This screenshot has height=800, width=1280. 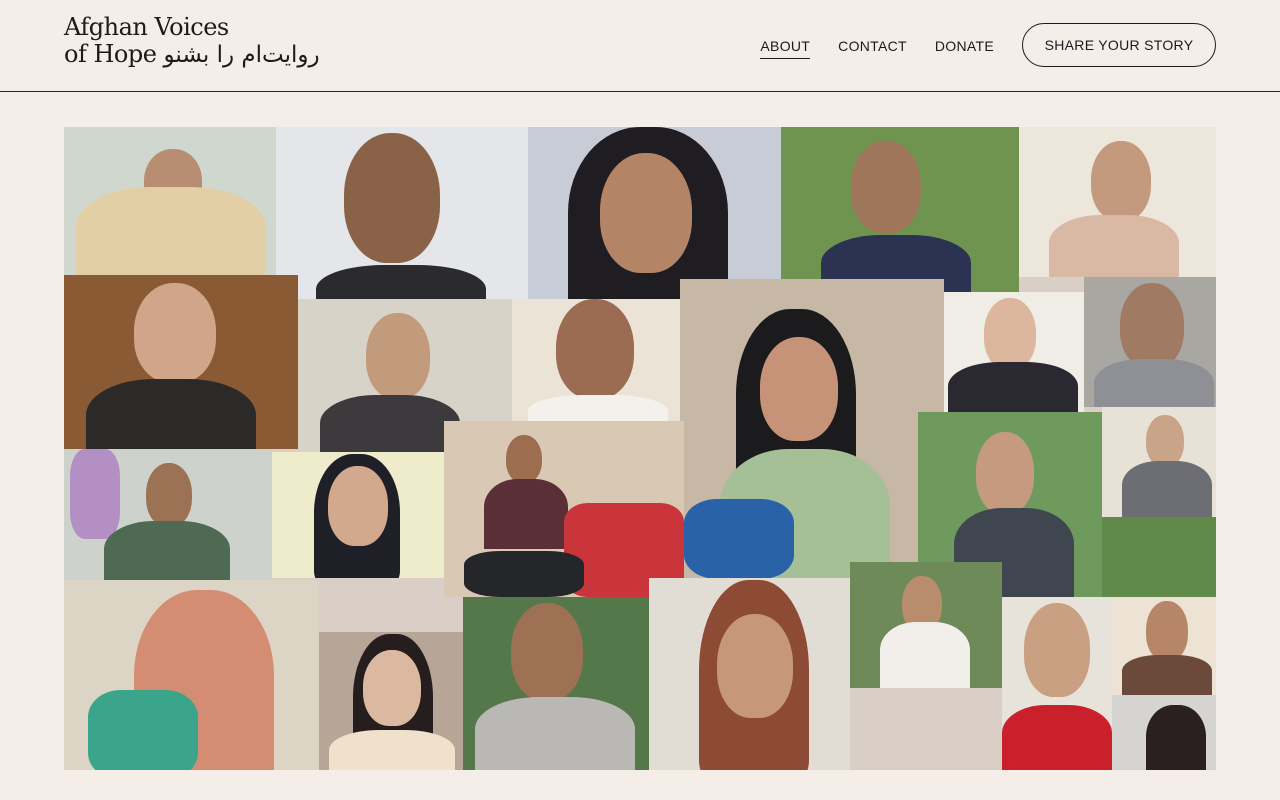 What do you see at coordinates (242, 55) in the screenshot?
I see `logo-dari: روایت‌ام را بشنو` at bounding box center [242, 55].